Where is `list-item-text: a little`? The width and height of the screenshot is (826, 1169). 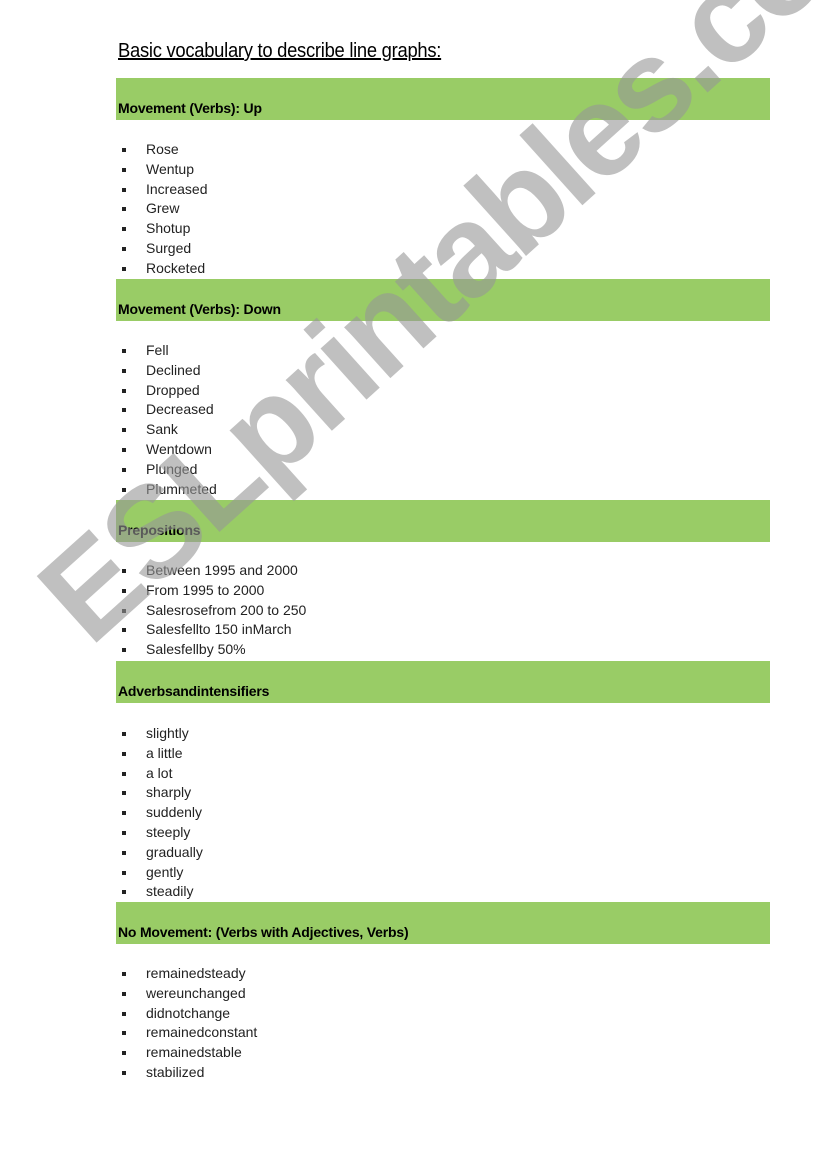 list-item-text: a little is located at coordinates (164, 752).